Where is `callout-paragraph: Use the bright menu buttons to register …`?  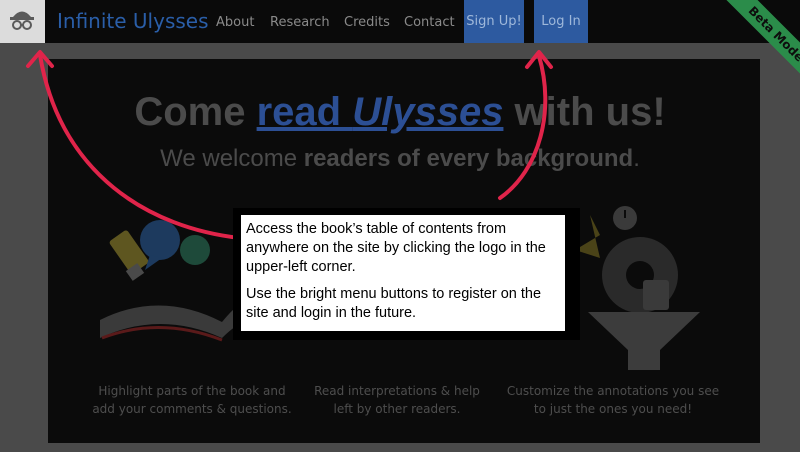 callout-paragraph: Use the bright menu buttons to register … is located at coordinates (394, 303).